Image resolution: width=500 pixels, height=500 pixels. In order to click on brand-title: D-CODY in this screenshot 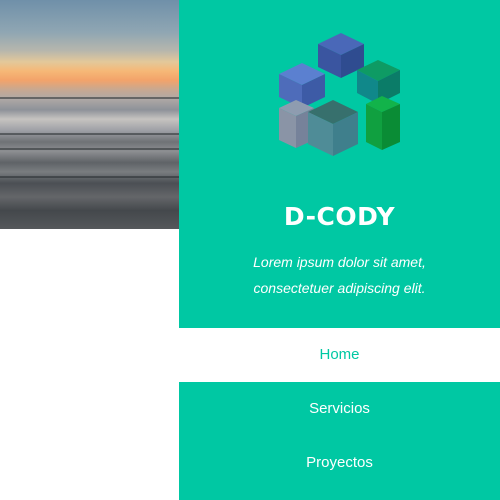, I will do `click(339, 216)`.